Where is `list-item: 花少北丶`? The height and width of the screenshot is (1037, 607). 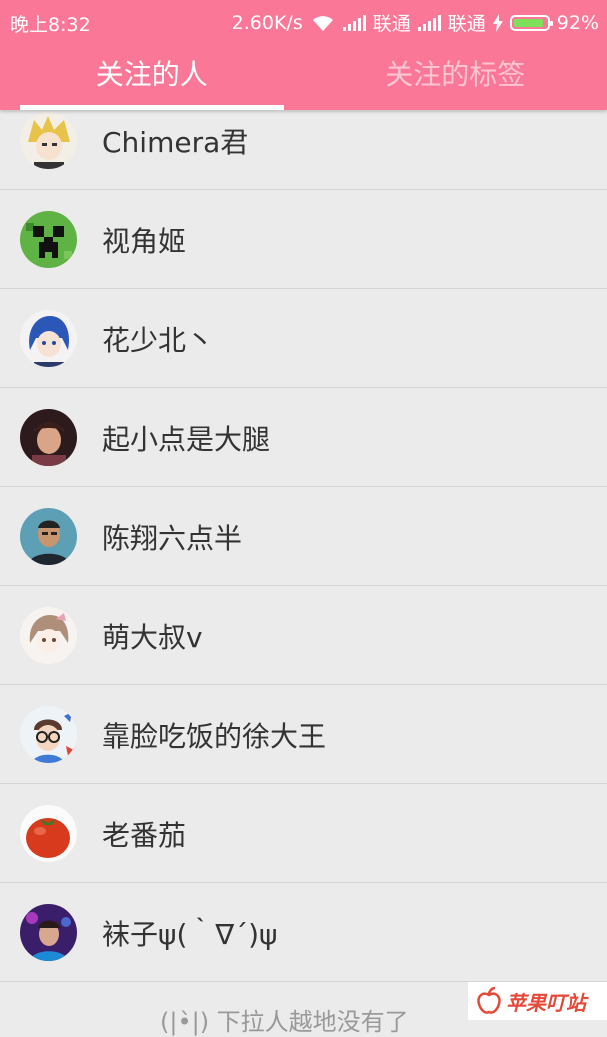 list-item: 花少北丶 is located at coordinates (303, 338).